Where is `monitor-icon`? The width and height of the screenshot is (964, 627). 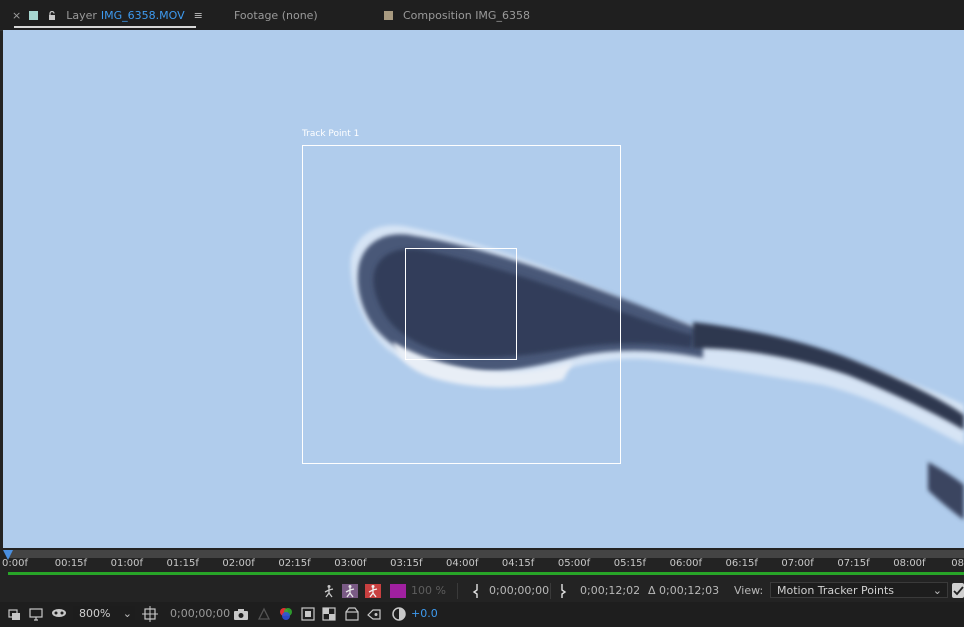 monitor-icon is located at coordinates (36, 614).